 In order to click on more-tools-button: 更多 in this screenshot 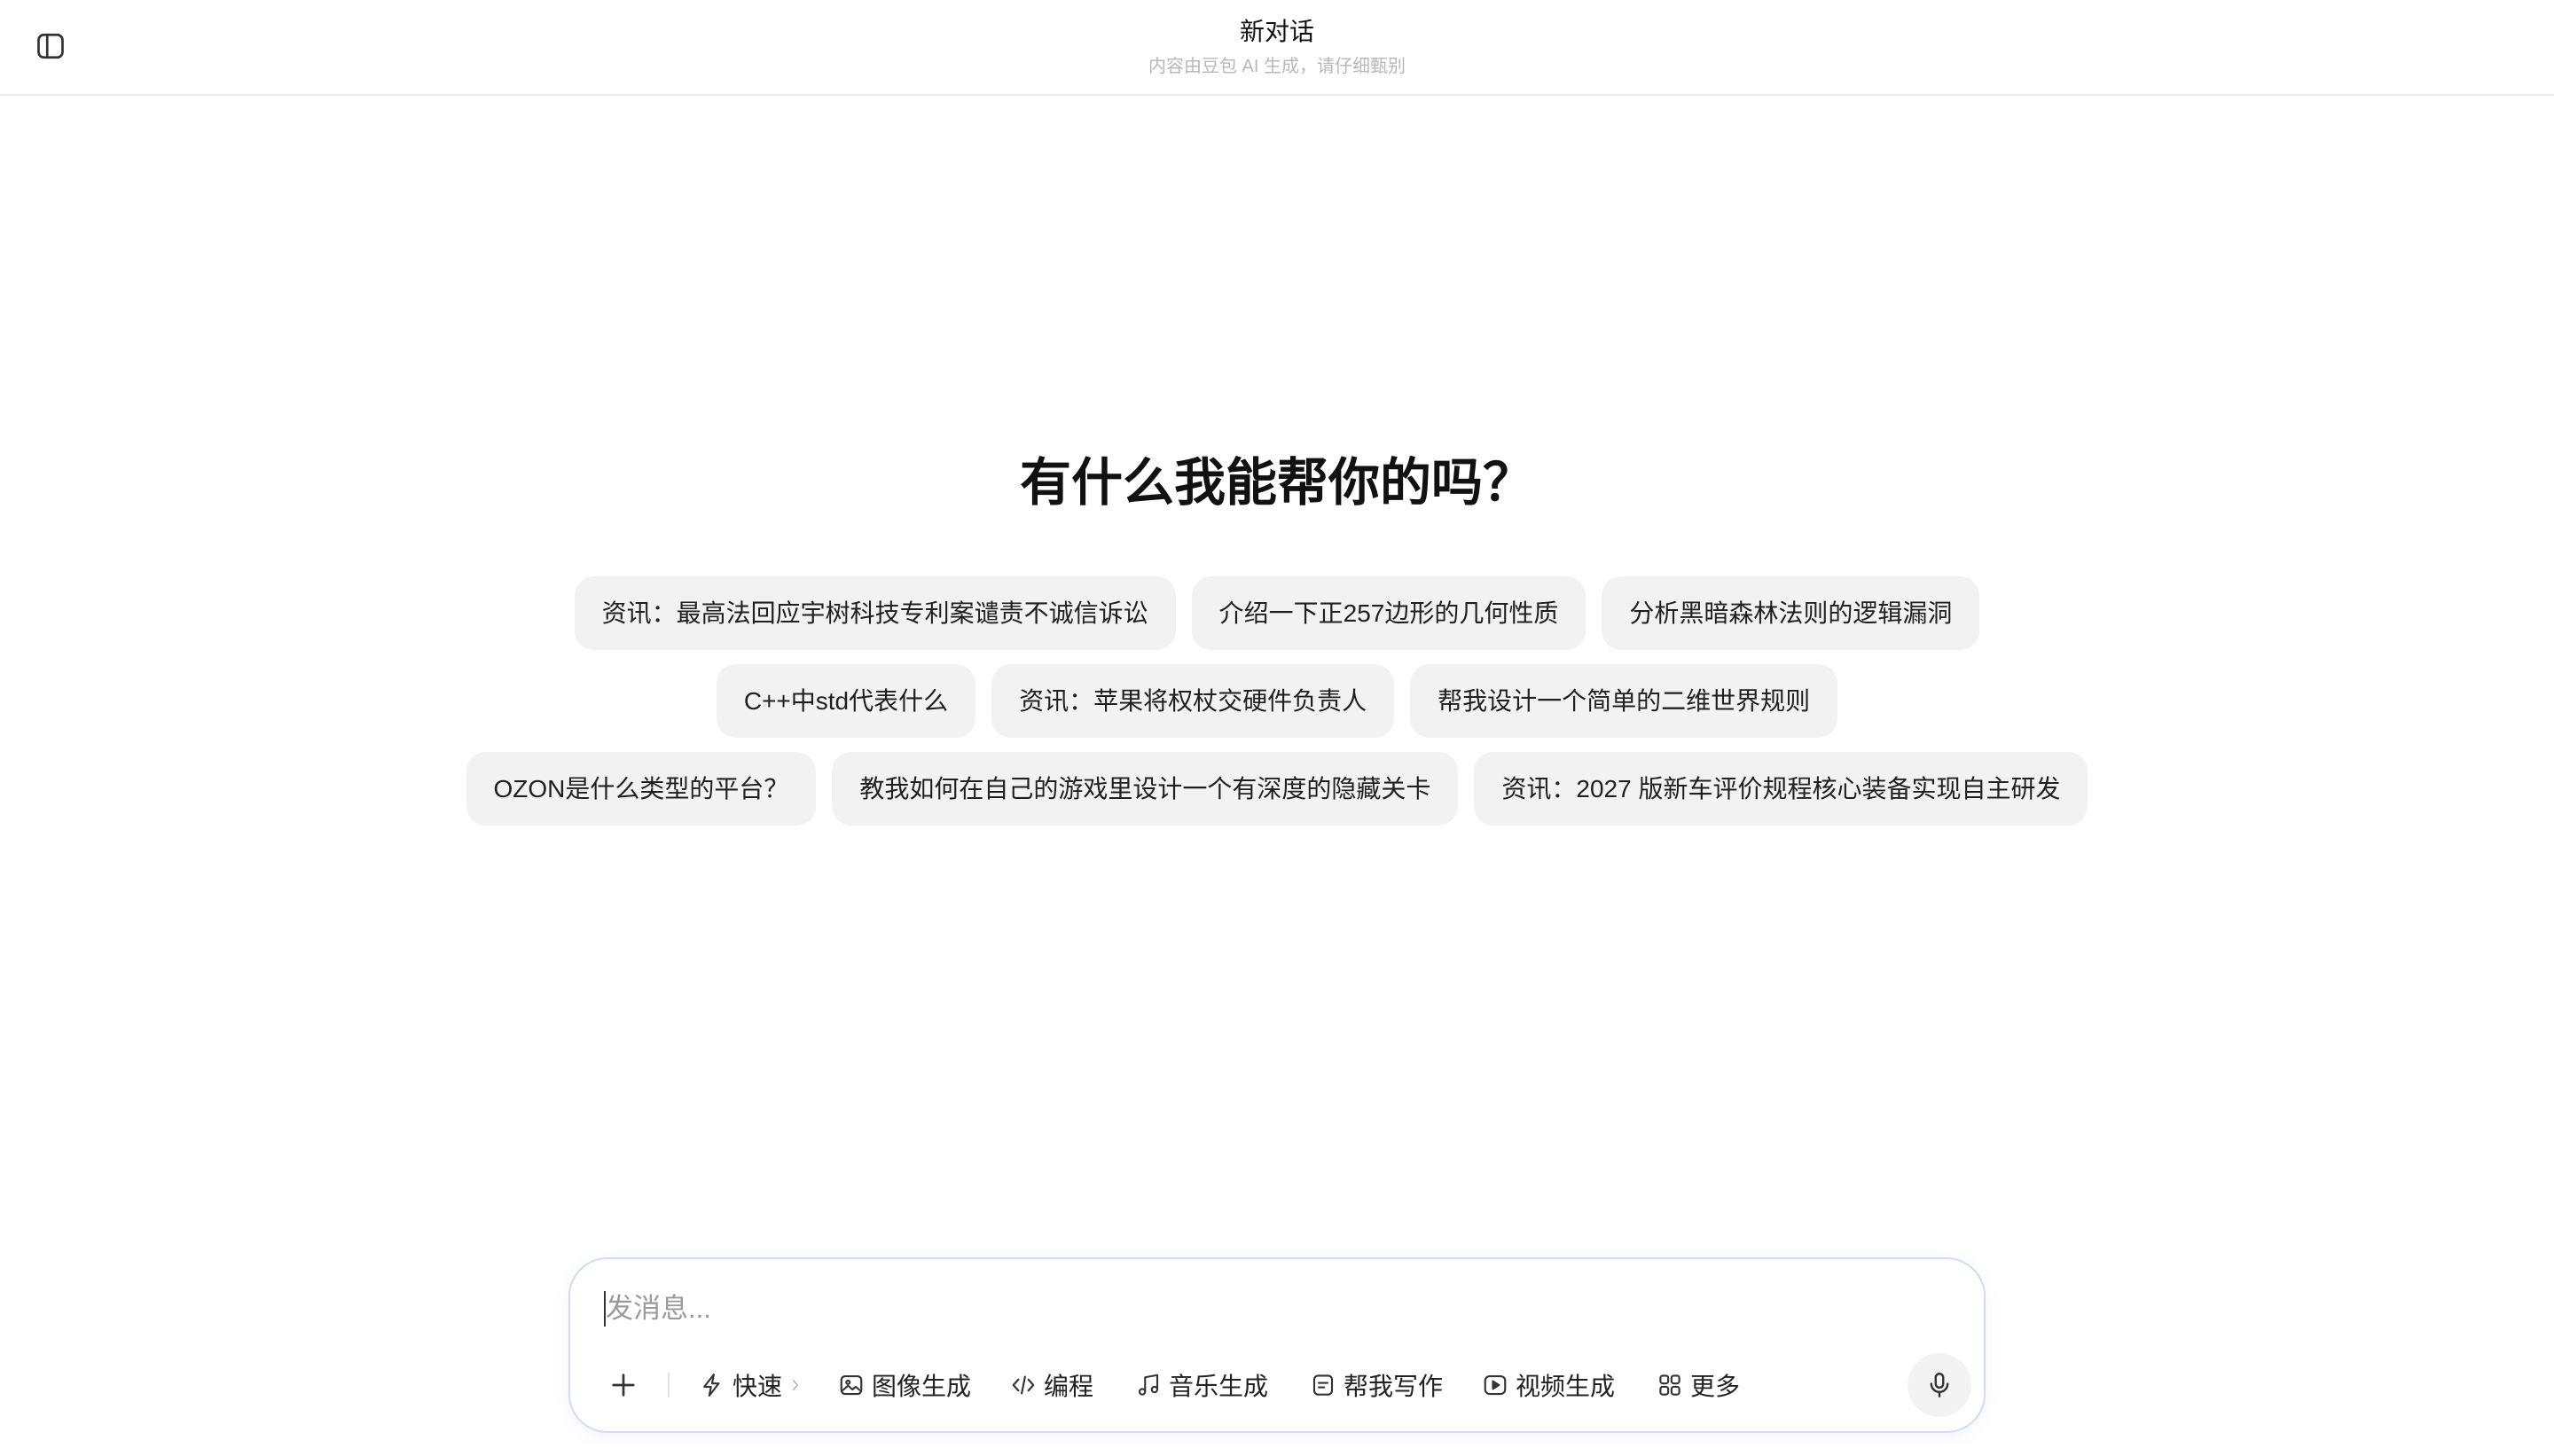, I will do `click(1698, 1385)`.